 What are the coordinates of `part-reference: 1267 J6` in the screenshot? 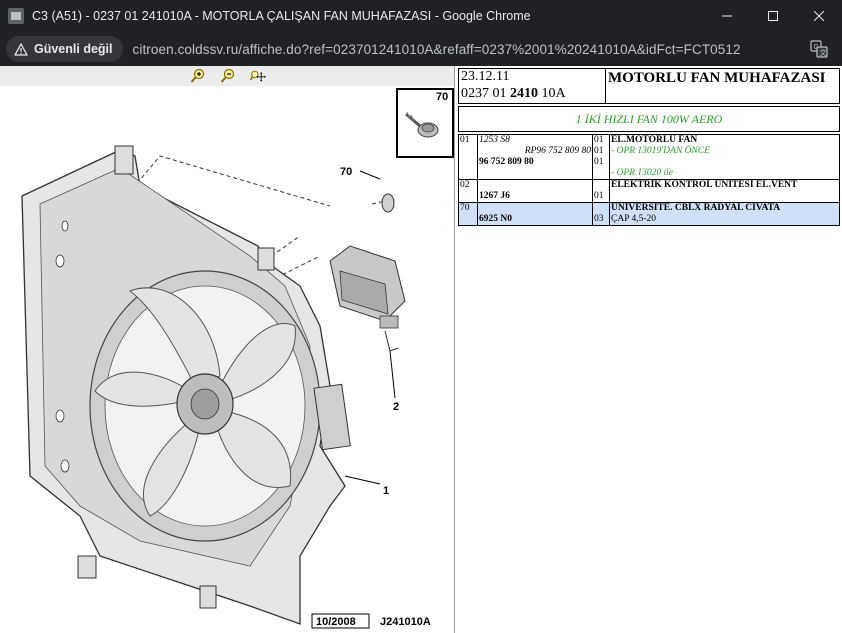 It's located at (535, 191).